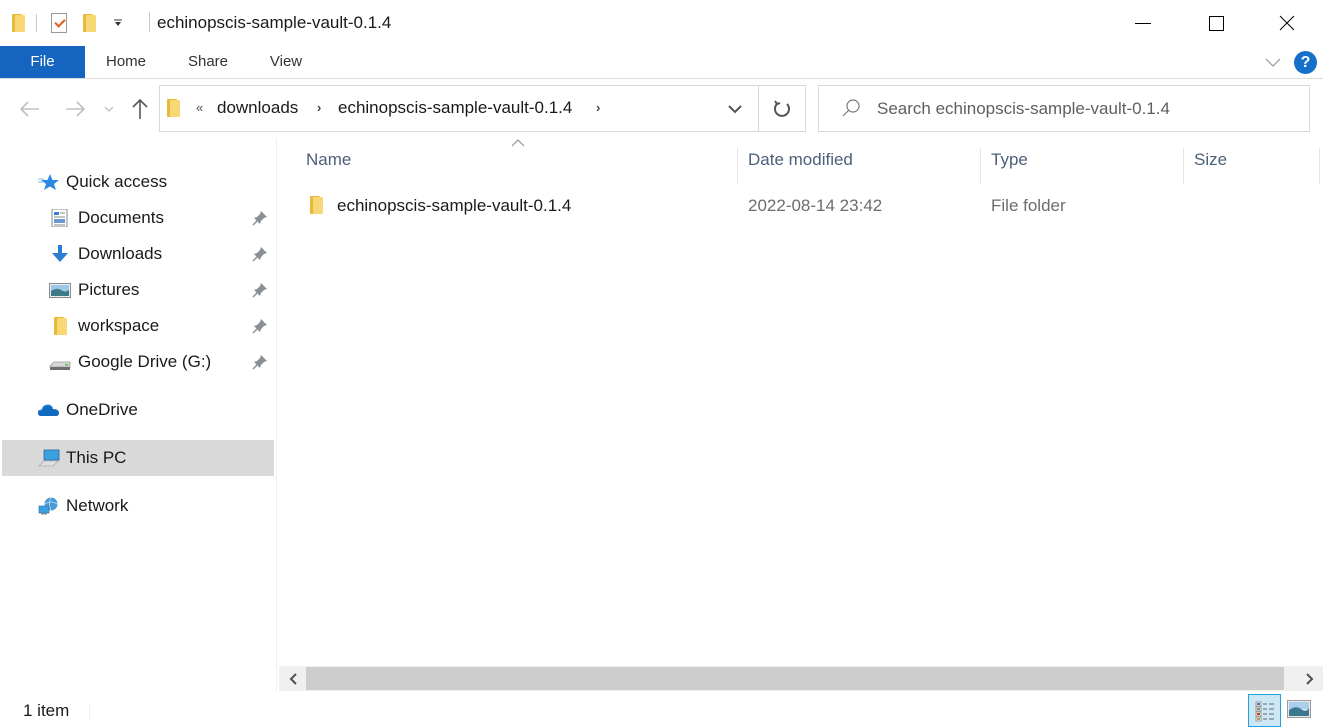 This screenshot has height=728, width=1323. I want to click on minimize-button, so click(1143, 23).